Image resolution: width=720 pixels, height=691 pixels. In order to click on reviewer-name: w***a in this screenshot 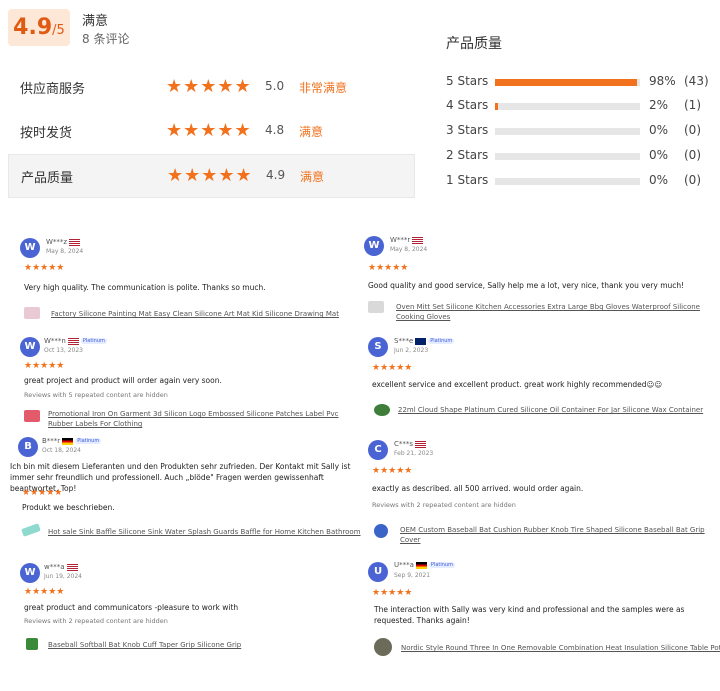, I will do `click(61, 567)`.